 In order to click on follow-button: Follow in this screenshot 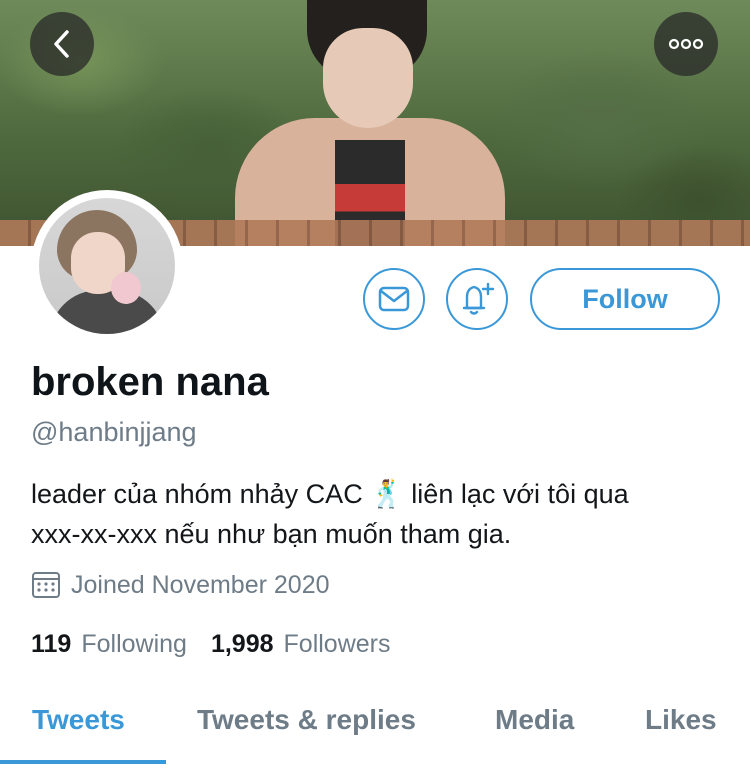, I will do `click(625, 299)`.